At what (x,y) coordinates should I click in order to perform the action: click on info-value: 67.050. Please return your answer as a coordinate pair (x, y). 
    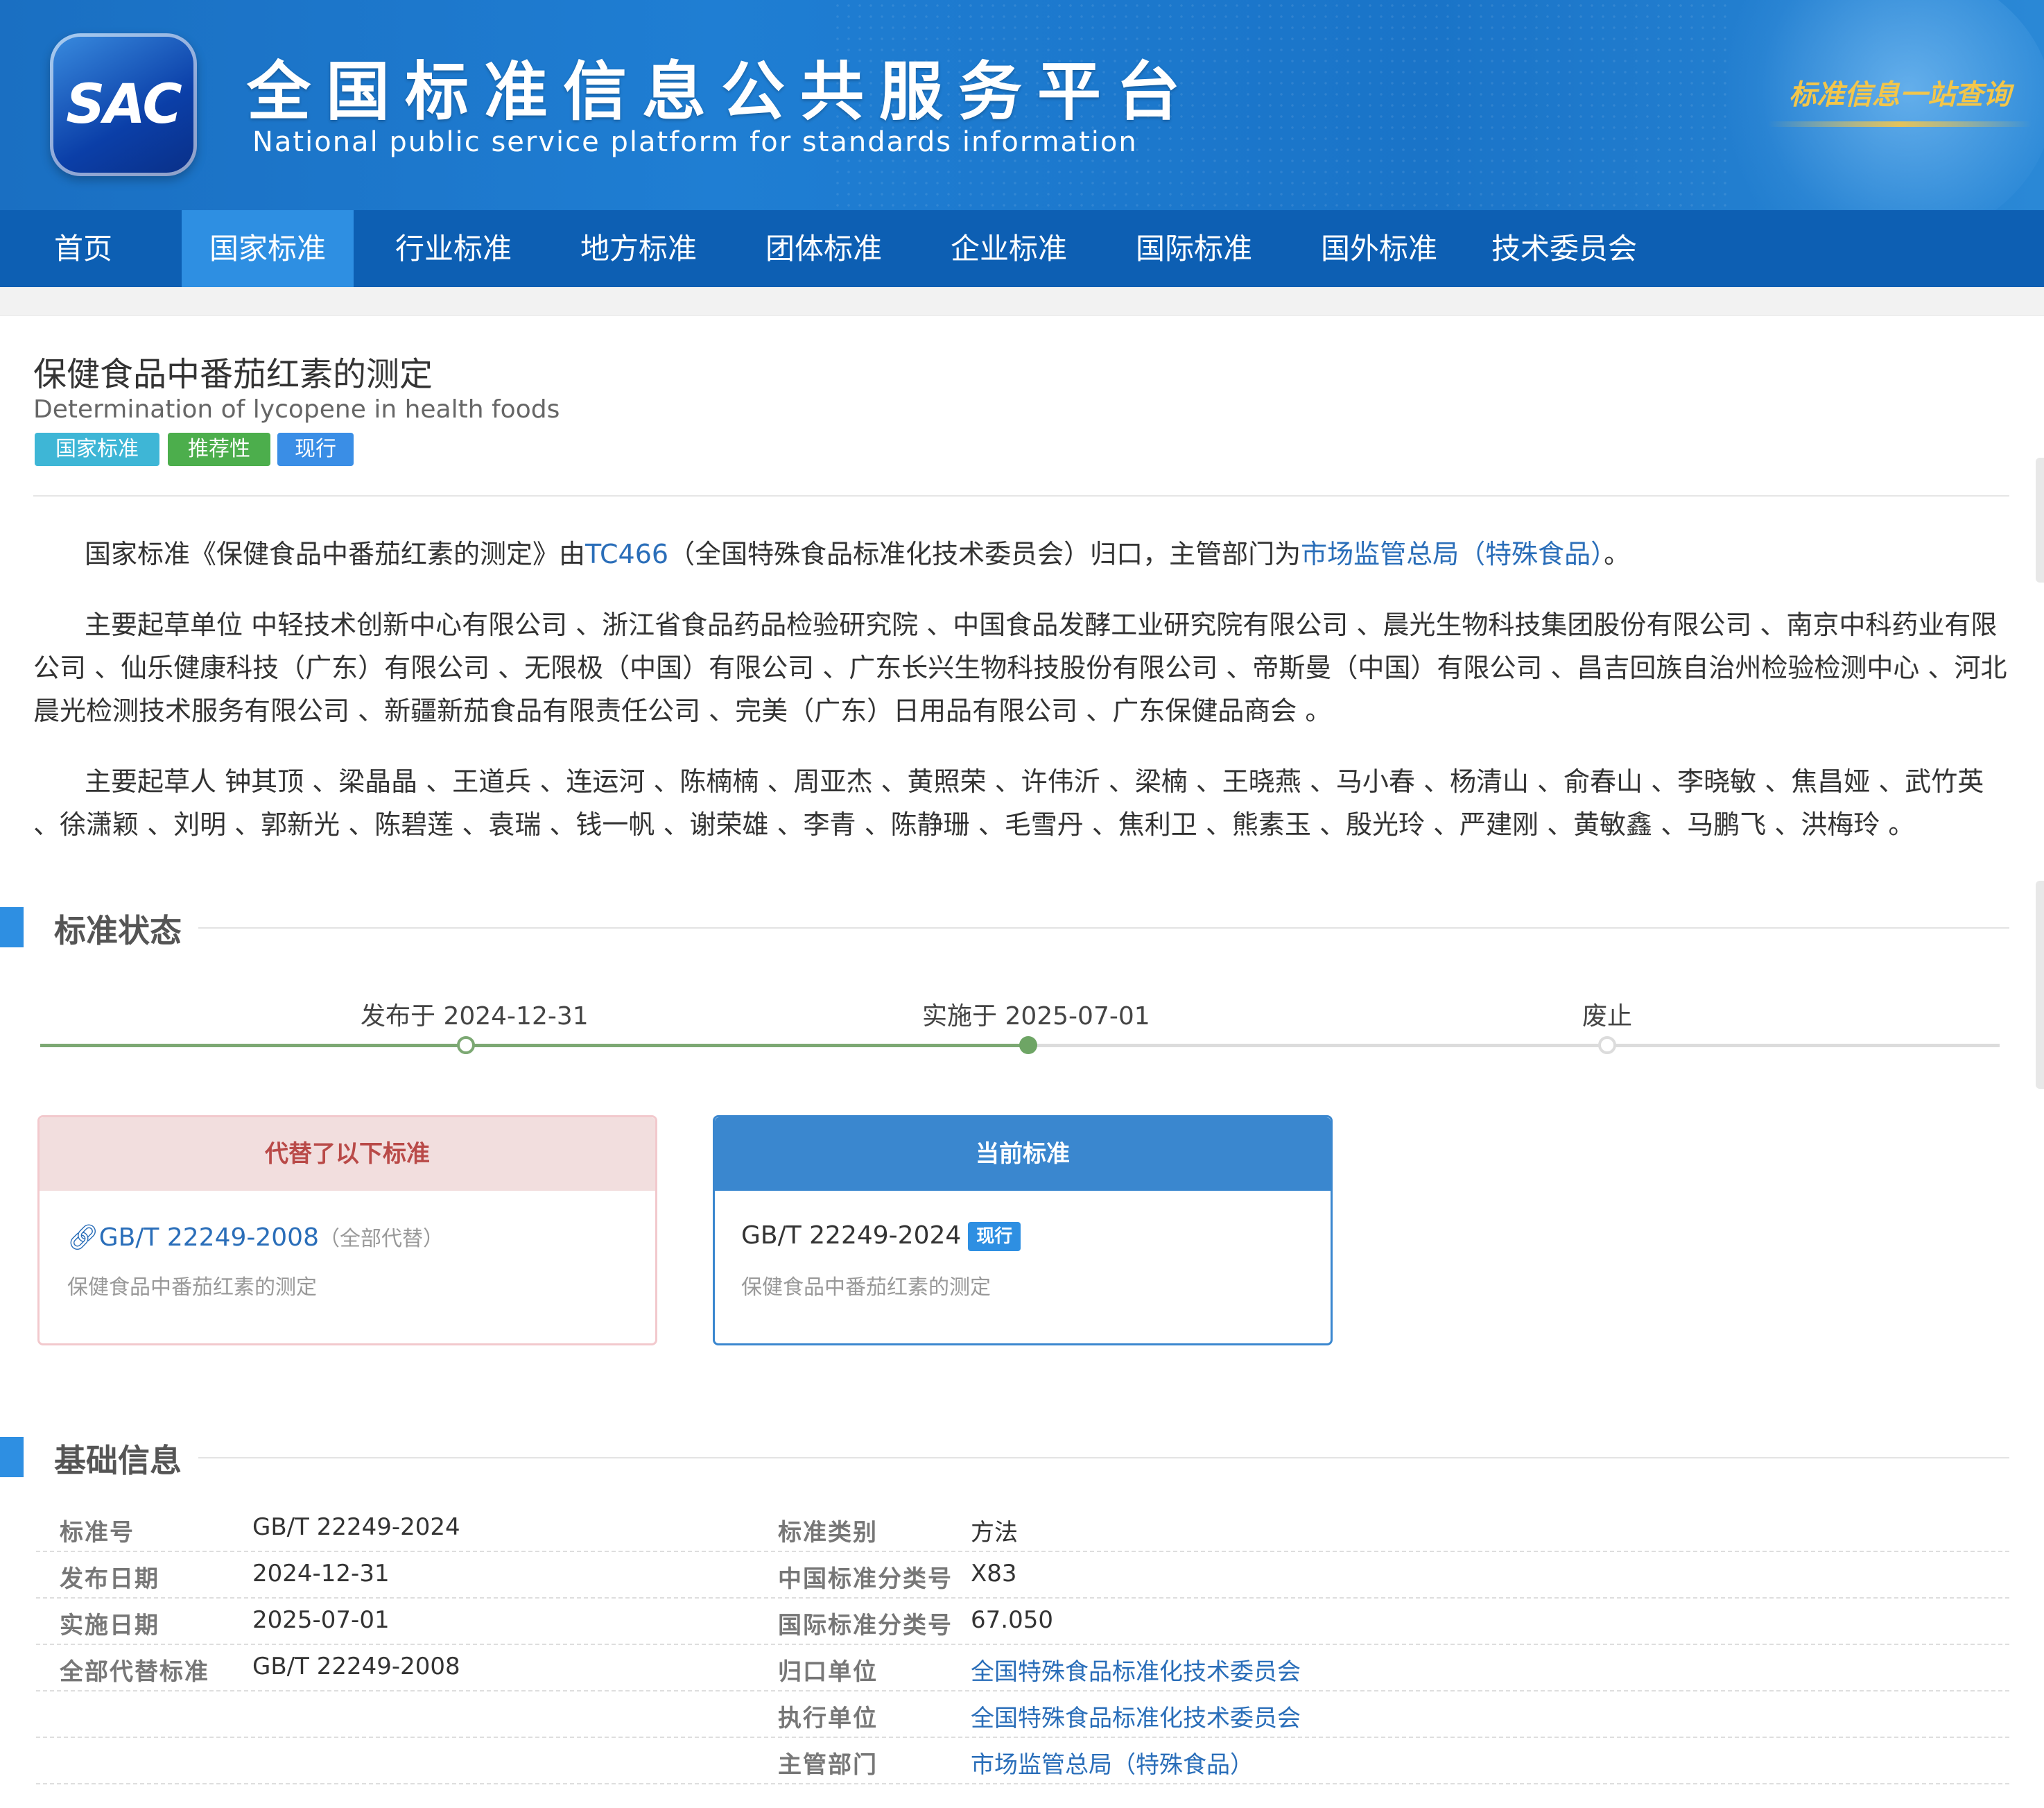
    Looking at the image, I should click on (1012, 1620).